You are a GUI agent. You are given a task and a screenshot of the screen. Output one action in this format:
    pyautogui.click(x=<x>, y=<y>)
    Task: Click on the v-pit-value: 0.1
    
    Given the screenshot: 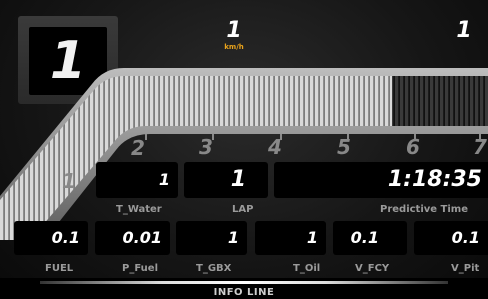 What is the action you would take?
    pyautogui.click(x=465, y=237)
    